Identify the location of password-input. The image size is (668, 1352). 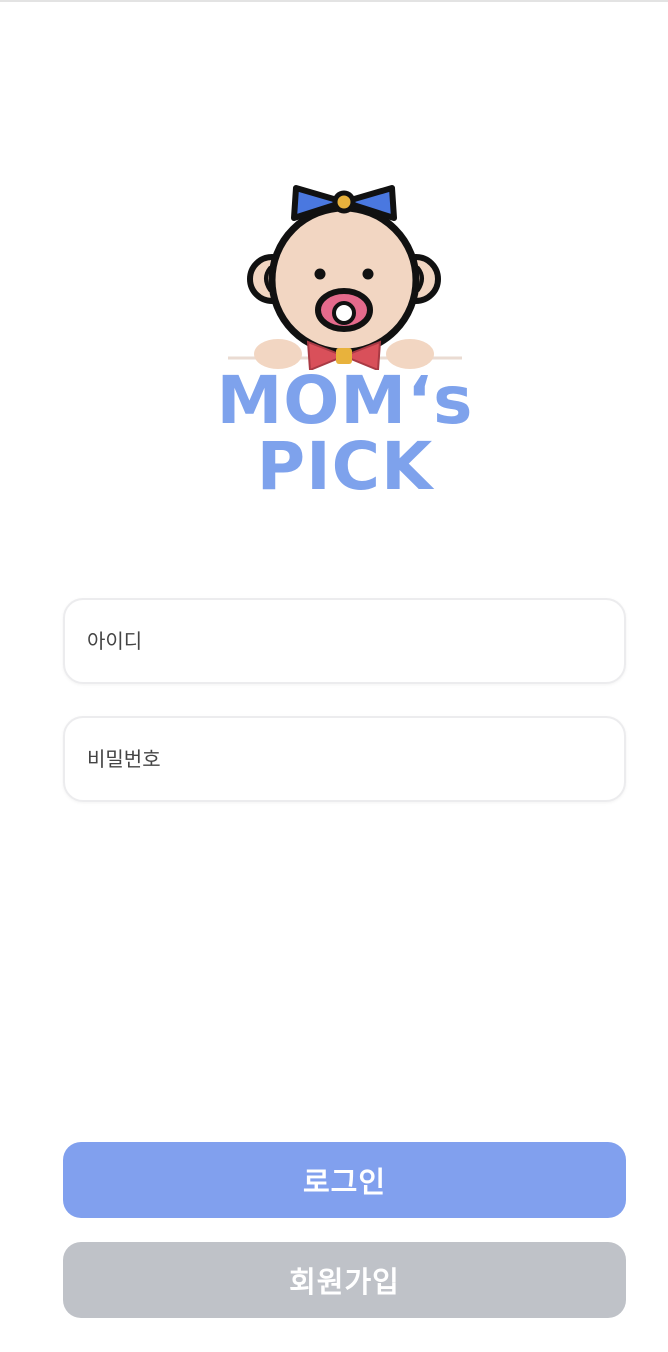
(355, 759).